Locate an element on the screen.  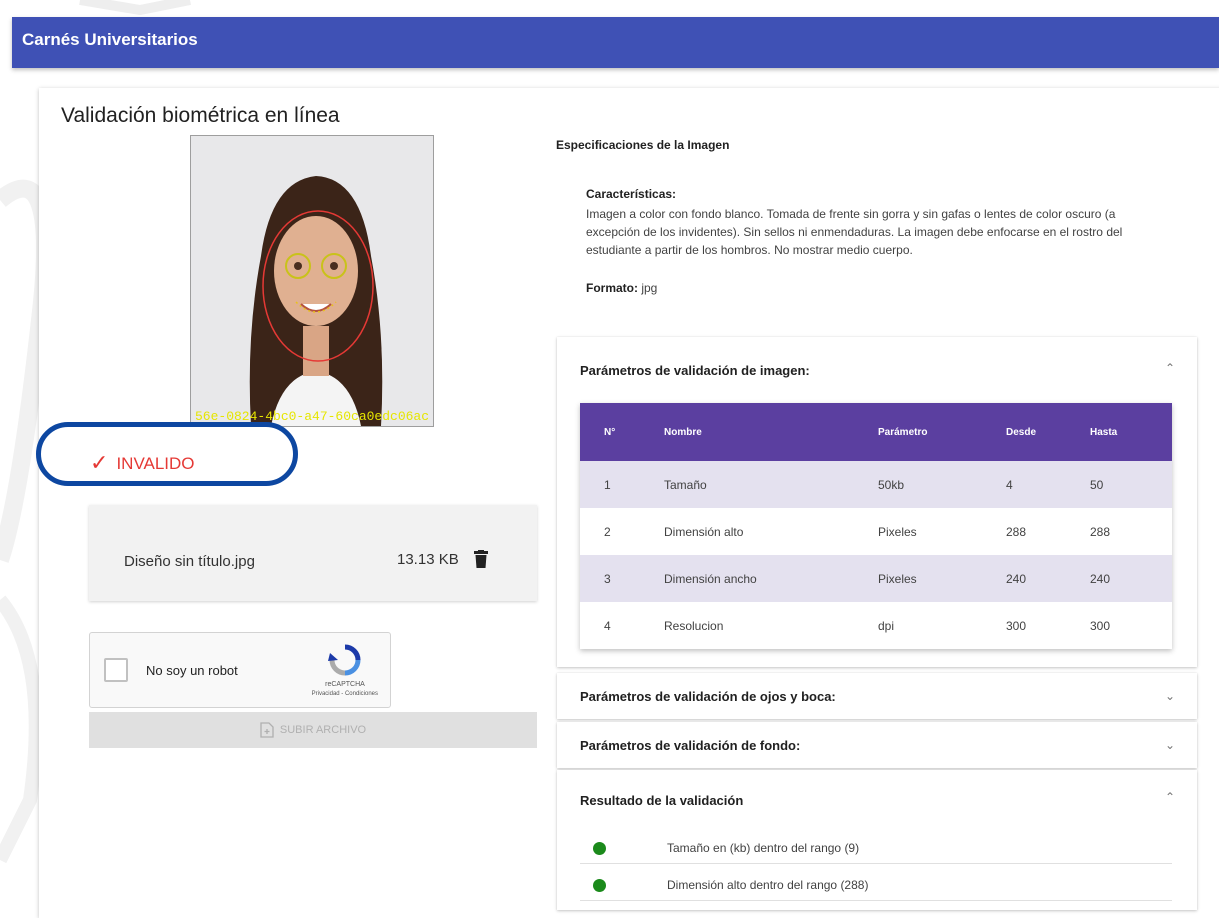
table-row: 4 Resolucion dpi 300 300 is located at coordinates (876, 625).